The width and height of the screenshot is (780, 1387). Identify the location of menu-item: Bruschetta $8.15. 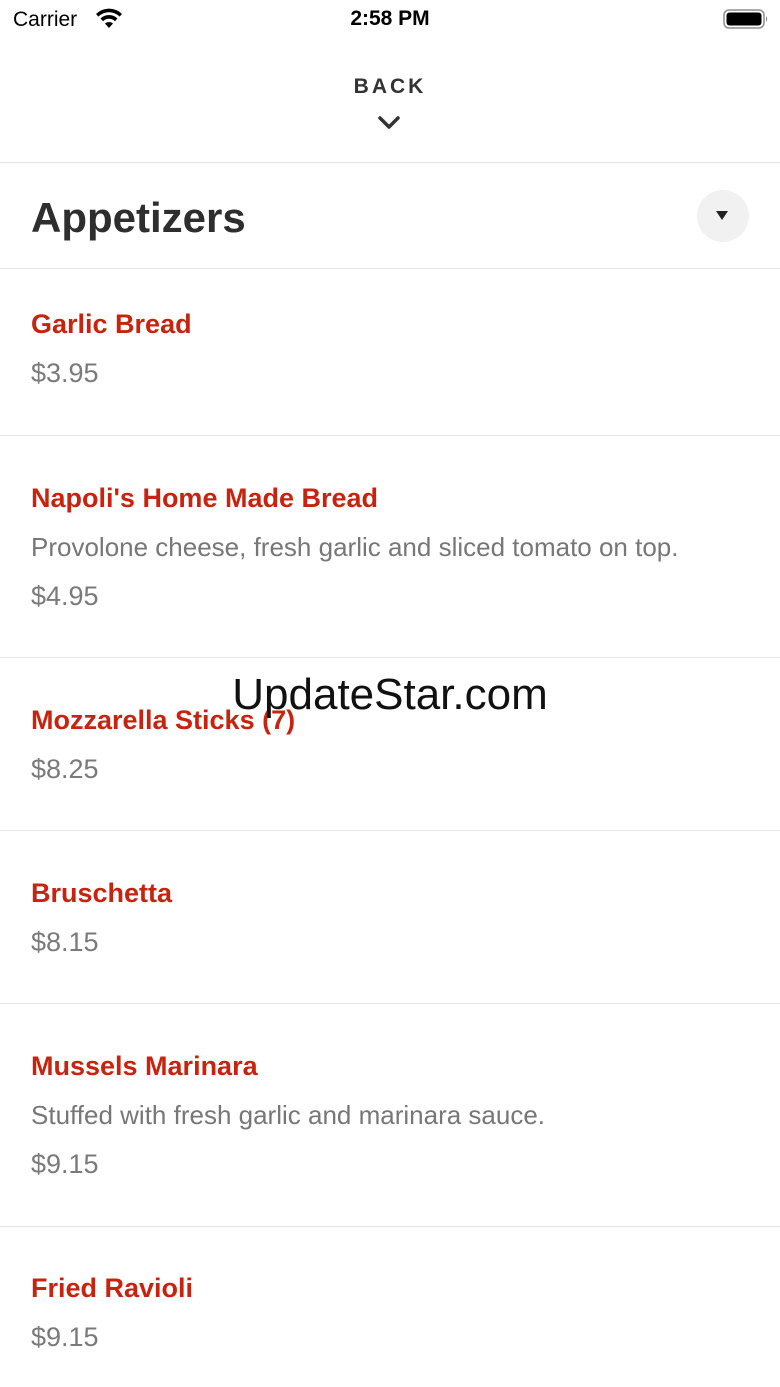
(390, 917).